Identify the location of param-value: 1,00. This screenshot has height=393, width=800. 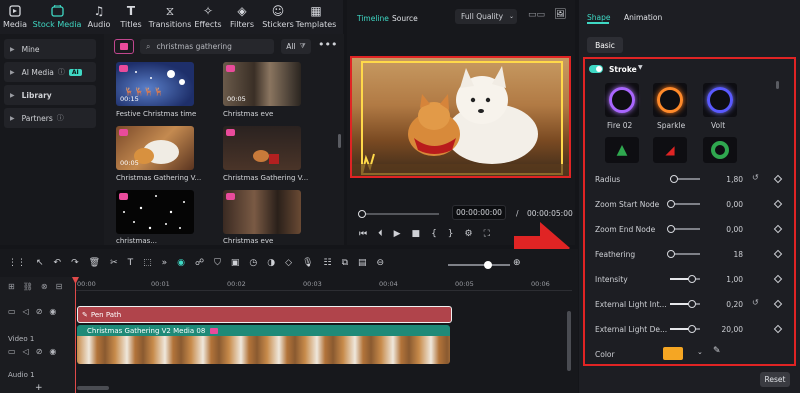
(725, 279).